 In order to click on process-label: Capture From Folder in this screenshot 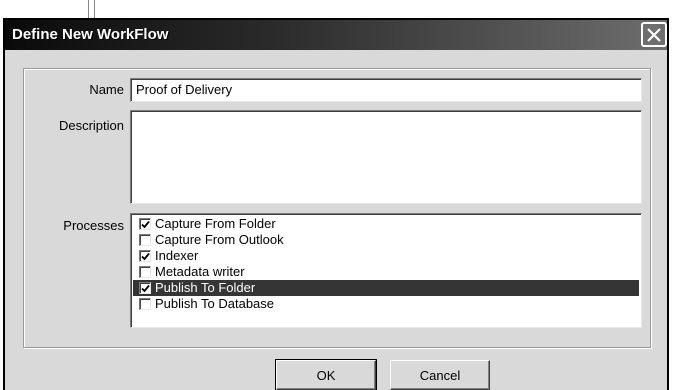, I will do `click(215, 223)`.